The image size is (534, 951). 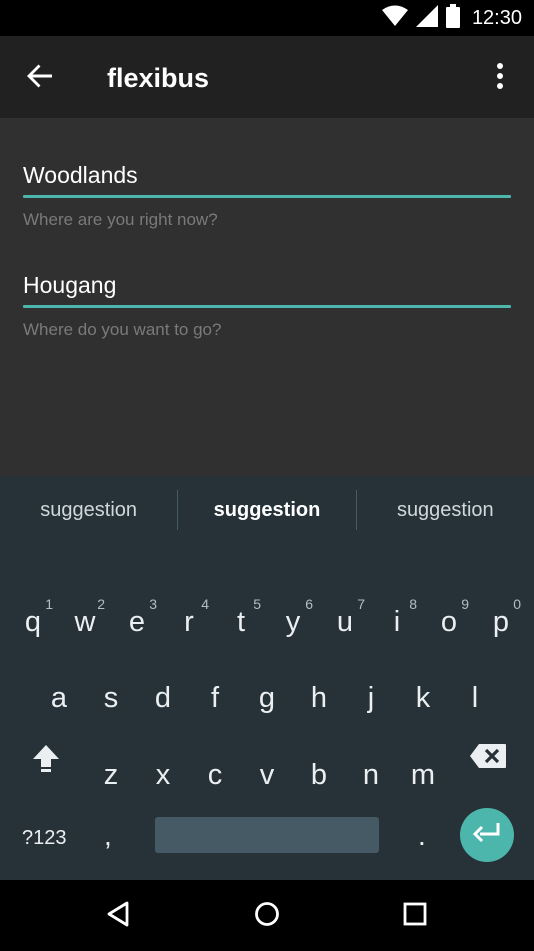 I want to click on key-p: p0, so click(x=501, y=604).